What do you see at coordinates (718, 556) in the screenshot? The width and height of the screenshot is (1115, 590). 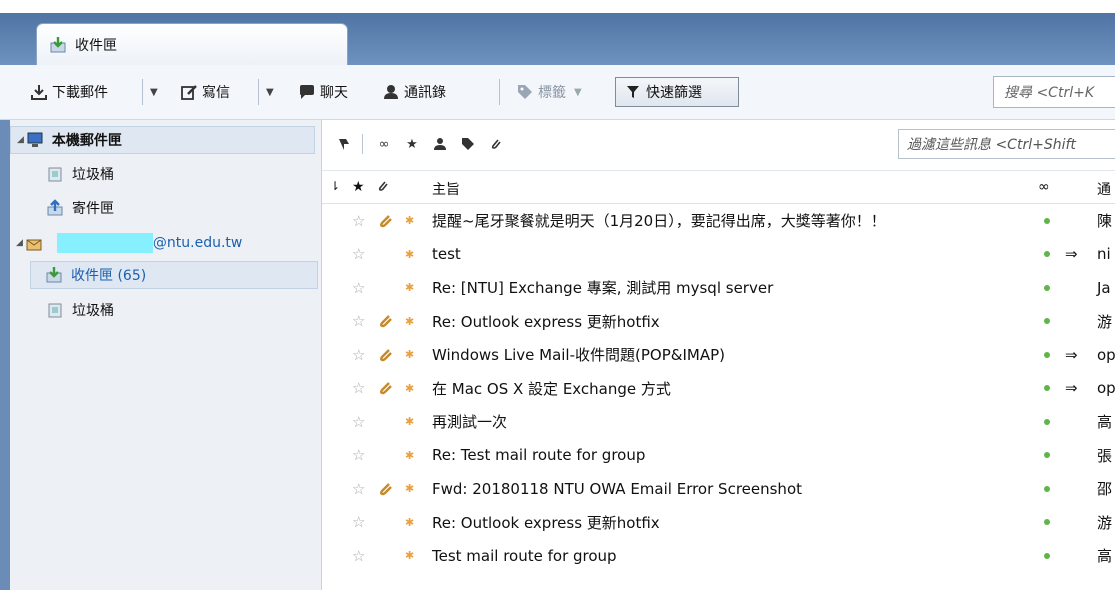 I see `table-row: ☆ ✱ Test mail route for group 高` at bounding box center [718, 556].